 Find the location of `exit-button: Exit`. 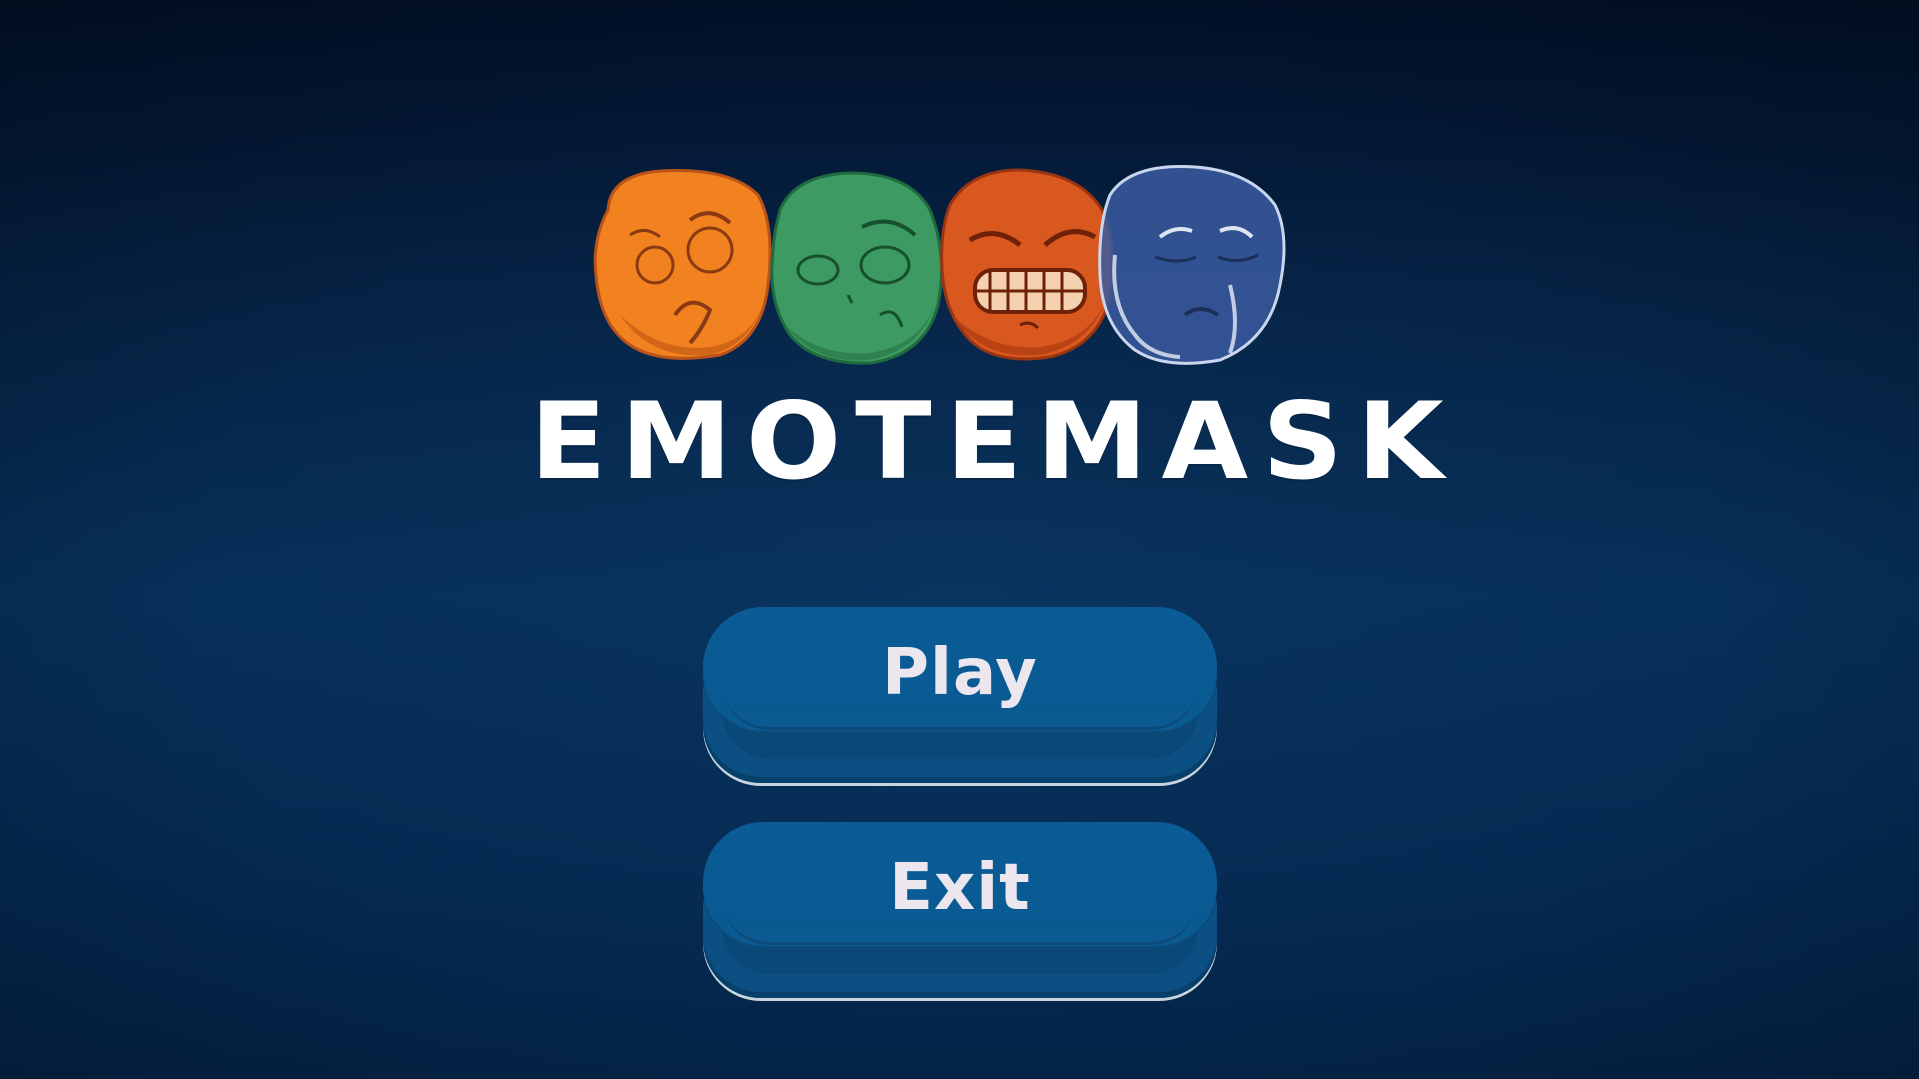

exit-button: Exit is located at coordinates (960, 911).